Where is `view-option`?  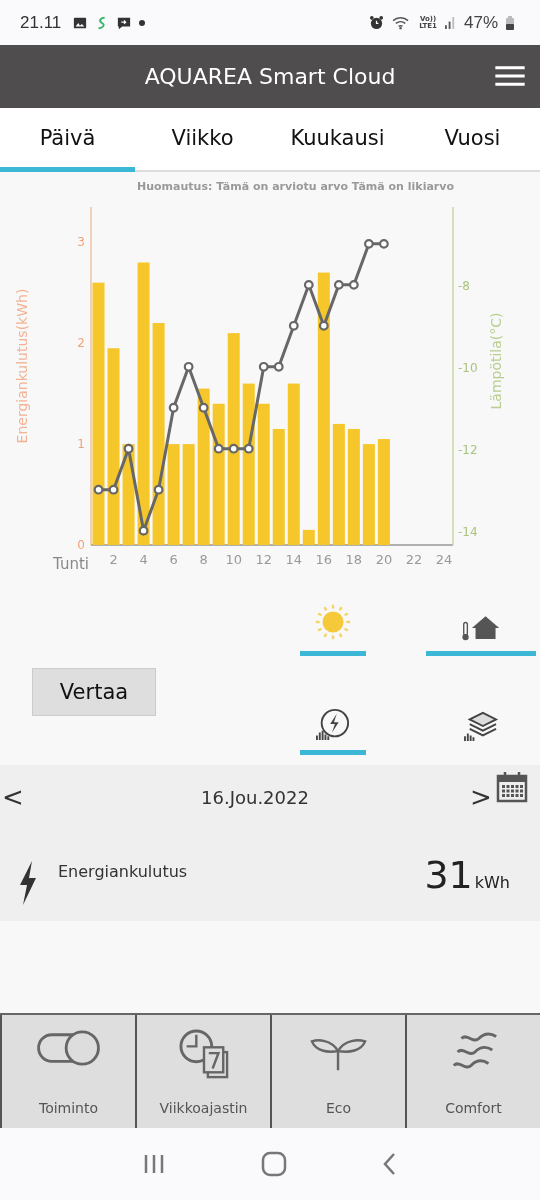 view-option is located at coordinates (333, 731).